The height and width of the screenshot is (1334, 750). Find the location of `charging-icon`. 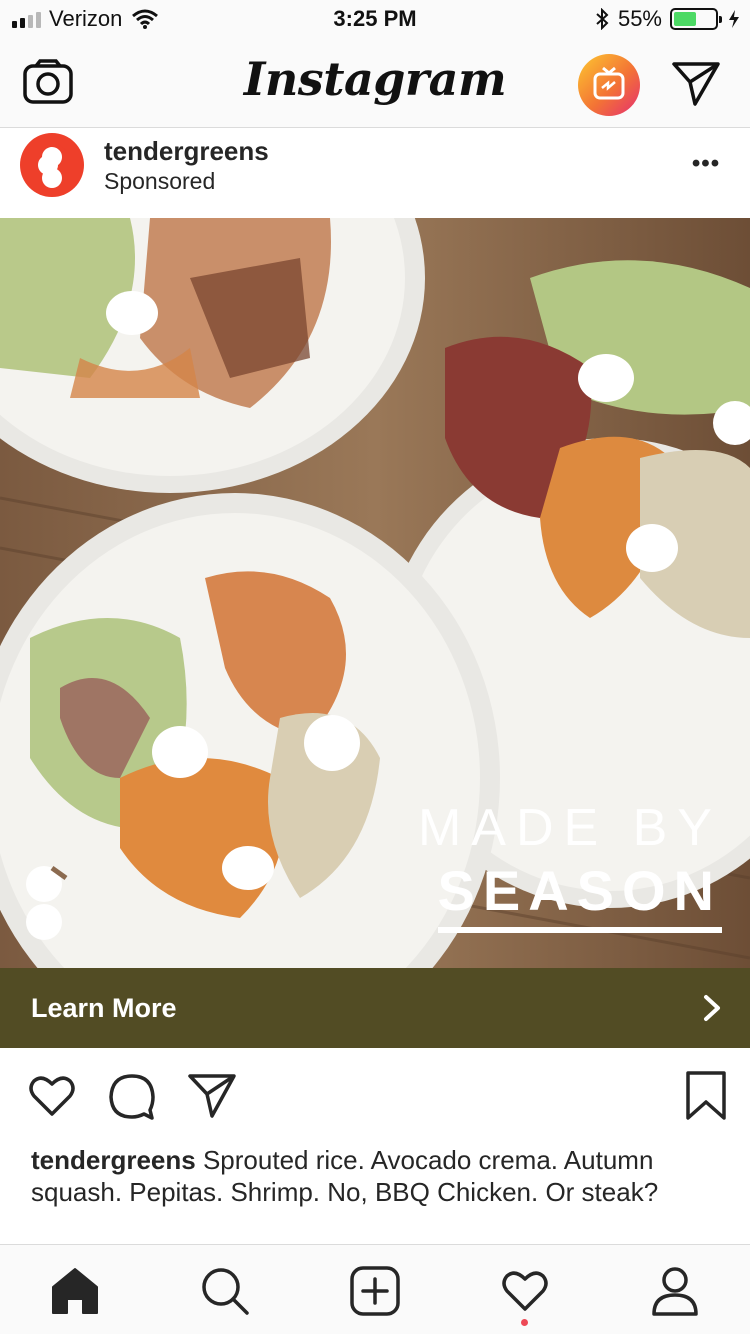

charging-icon is located at coordinates (734, 19).